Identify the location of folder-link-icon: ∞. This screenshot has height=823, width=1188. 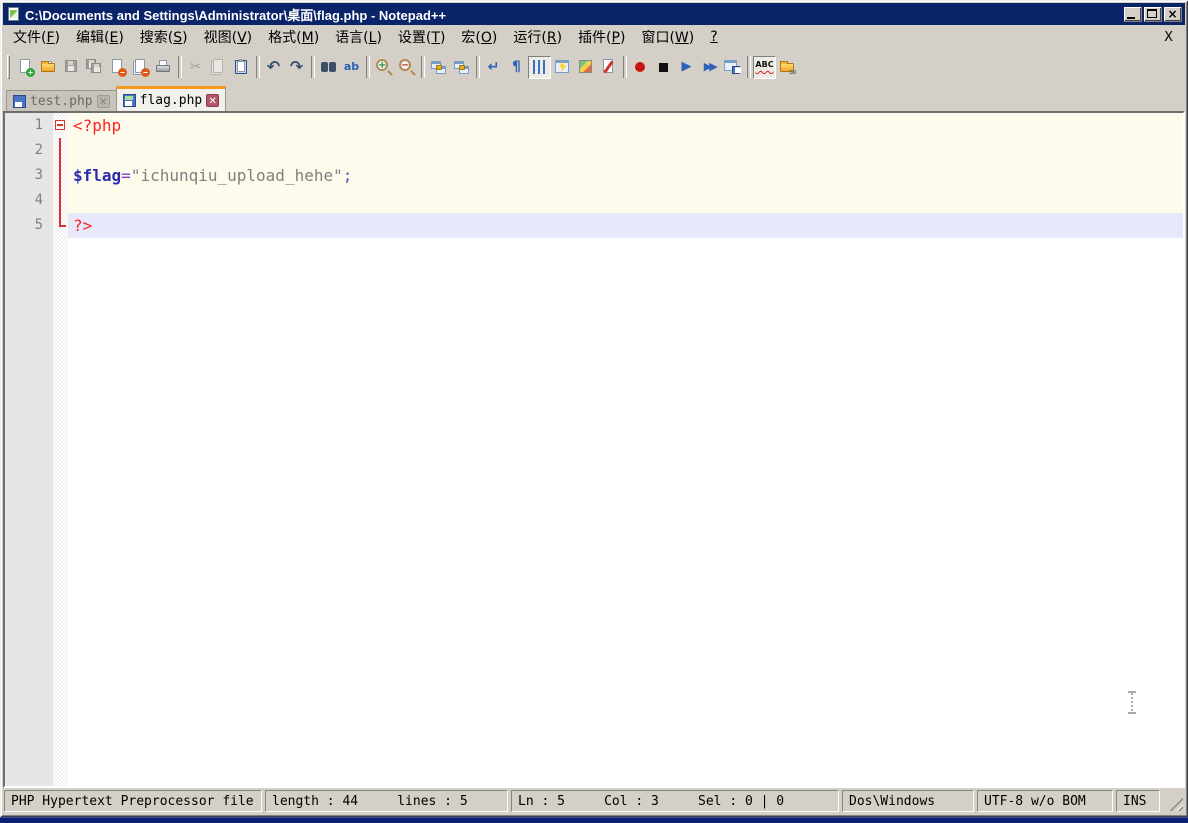
(787, 68).